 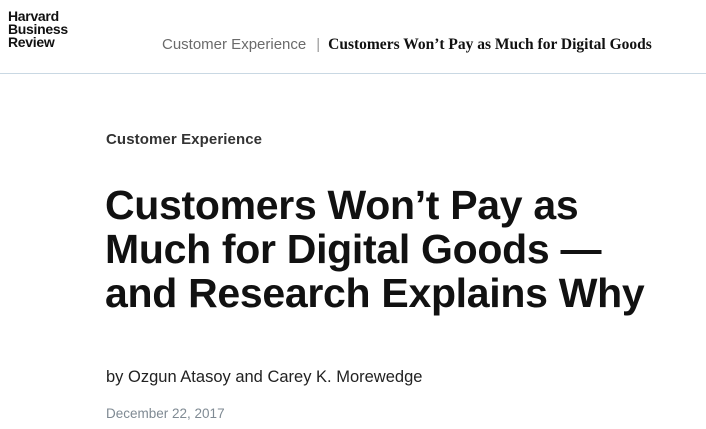 What do you see at coordinates (165, 413) in the screenshot?
I see `article-date: December 22, 2017` at bounding box center [165, 413].